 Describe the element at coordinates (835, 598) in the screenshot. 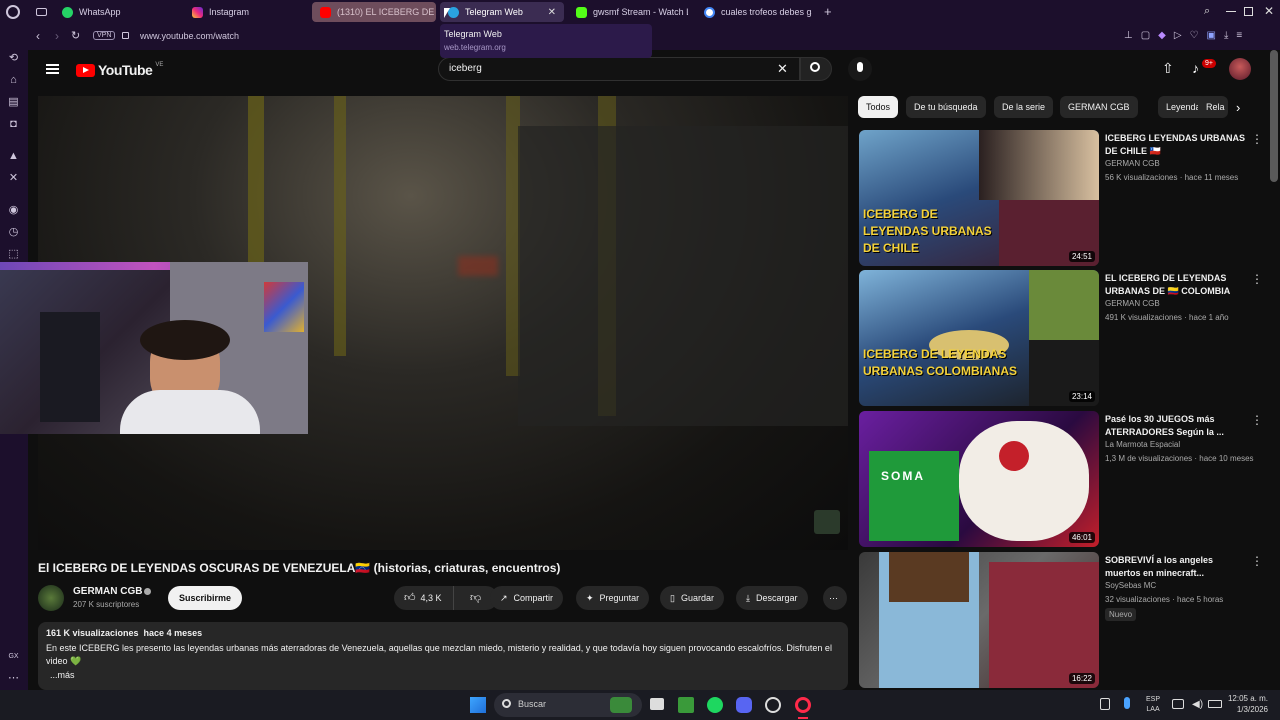

I see `more-actions-button: ⋯` at that location.